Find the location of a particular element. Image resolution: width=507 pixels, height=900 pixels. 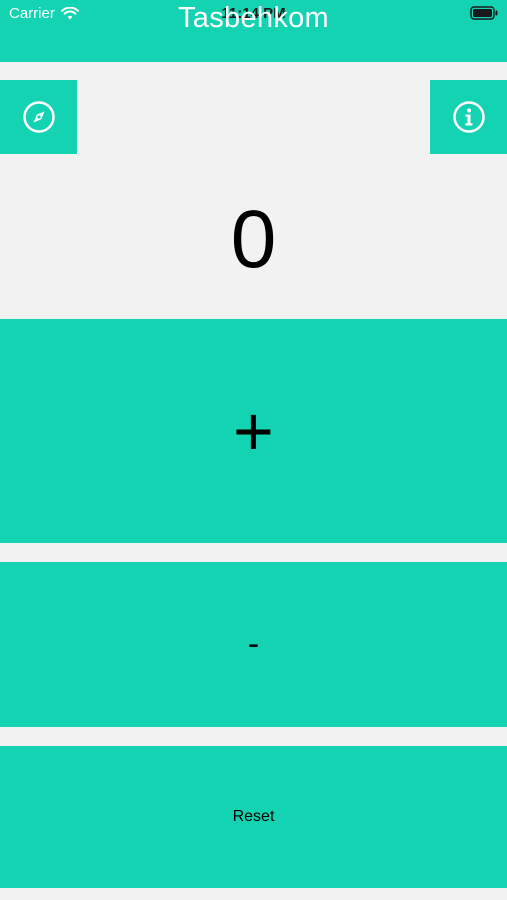

increment-label: + is located at coordinates (253, 431).